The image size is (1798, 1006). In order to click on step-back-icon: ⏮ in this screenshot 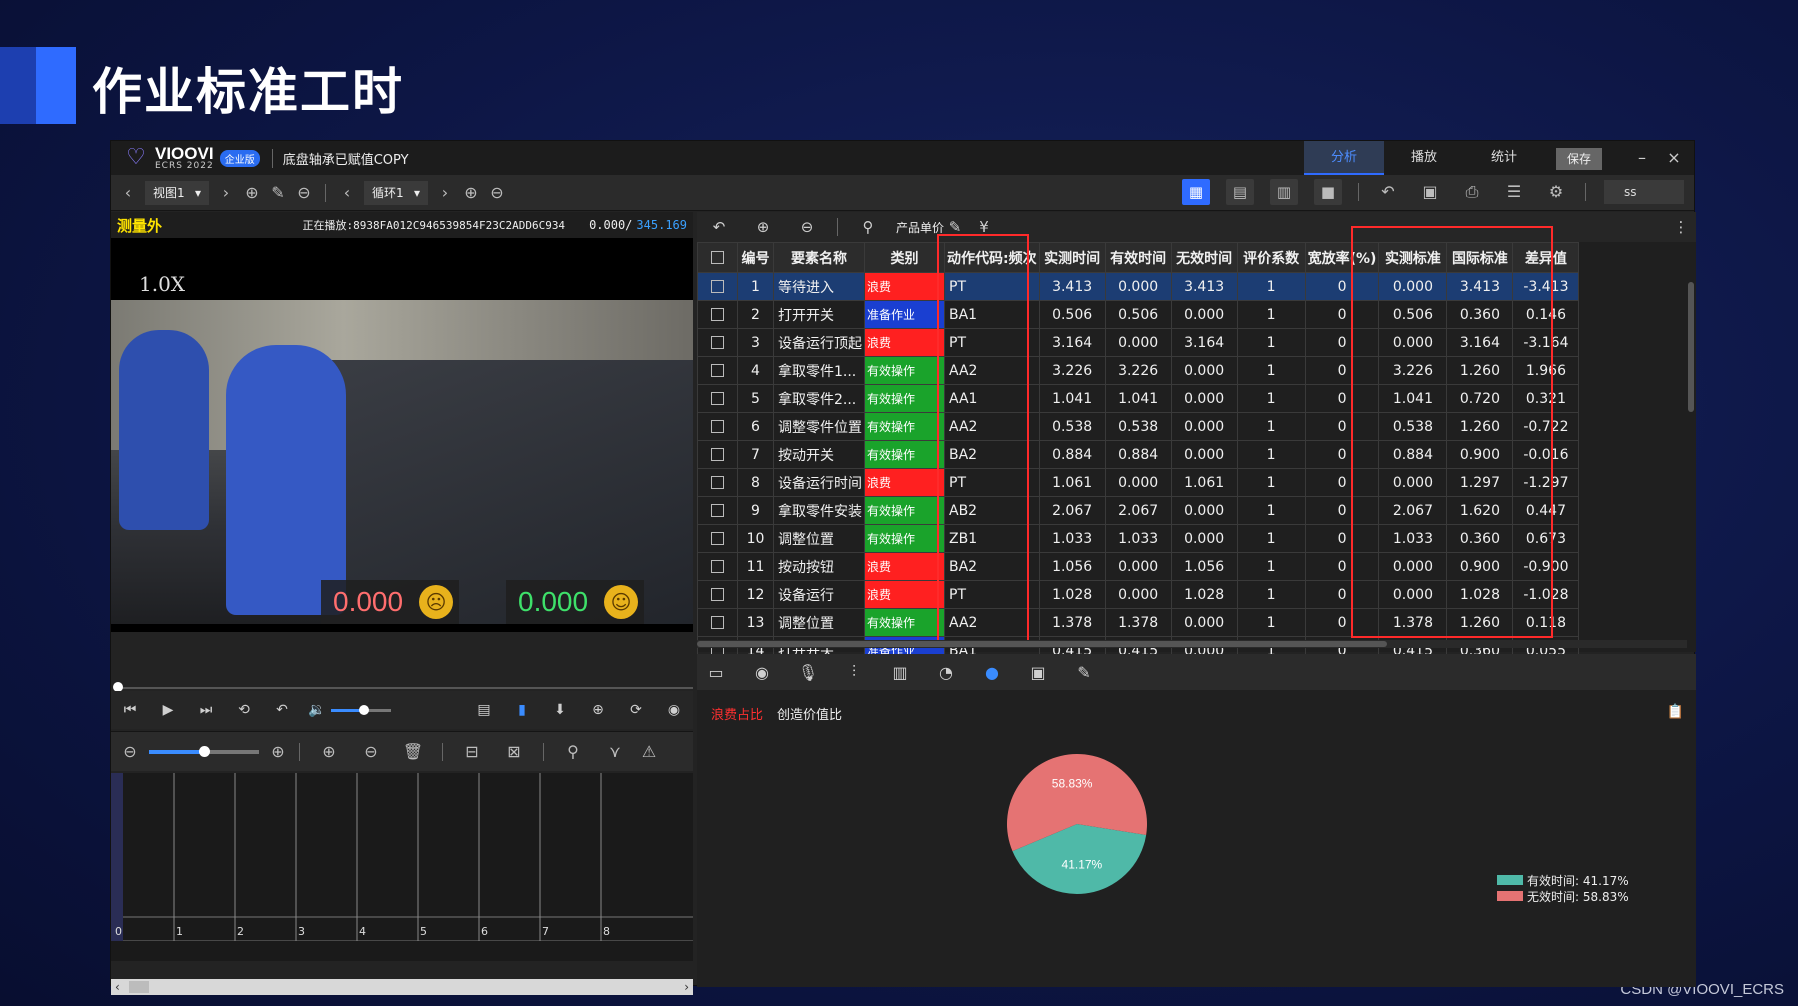, I will do `click(130, 710)`.